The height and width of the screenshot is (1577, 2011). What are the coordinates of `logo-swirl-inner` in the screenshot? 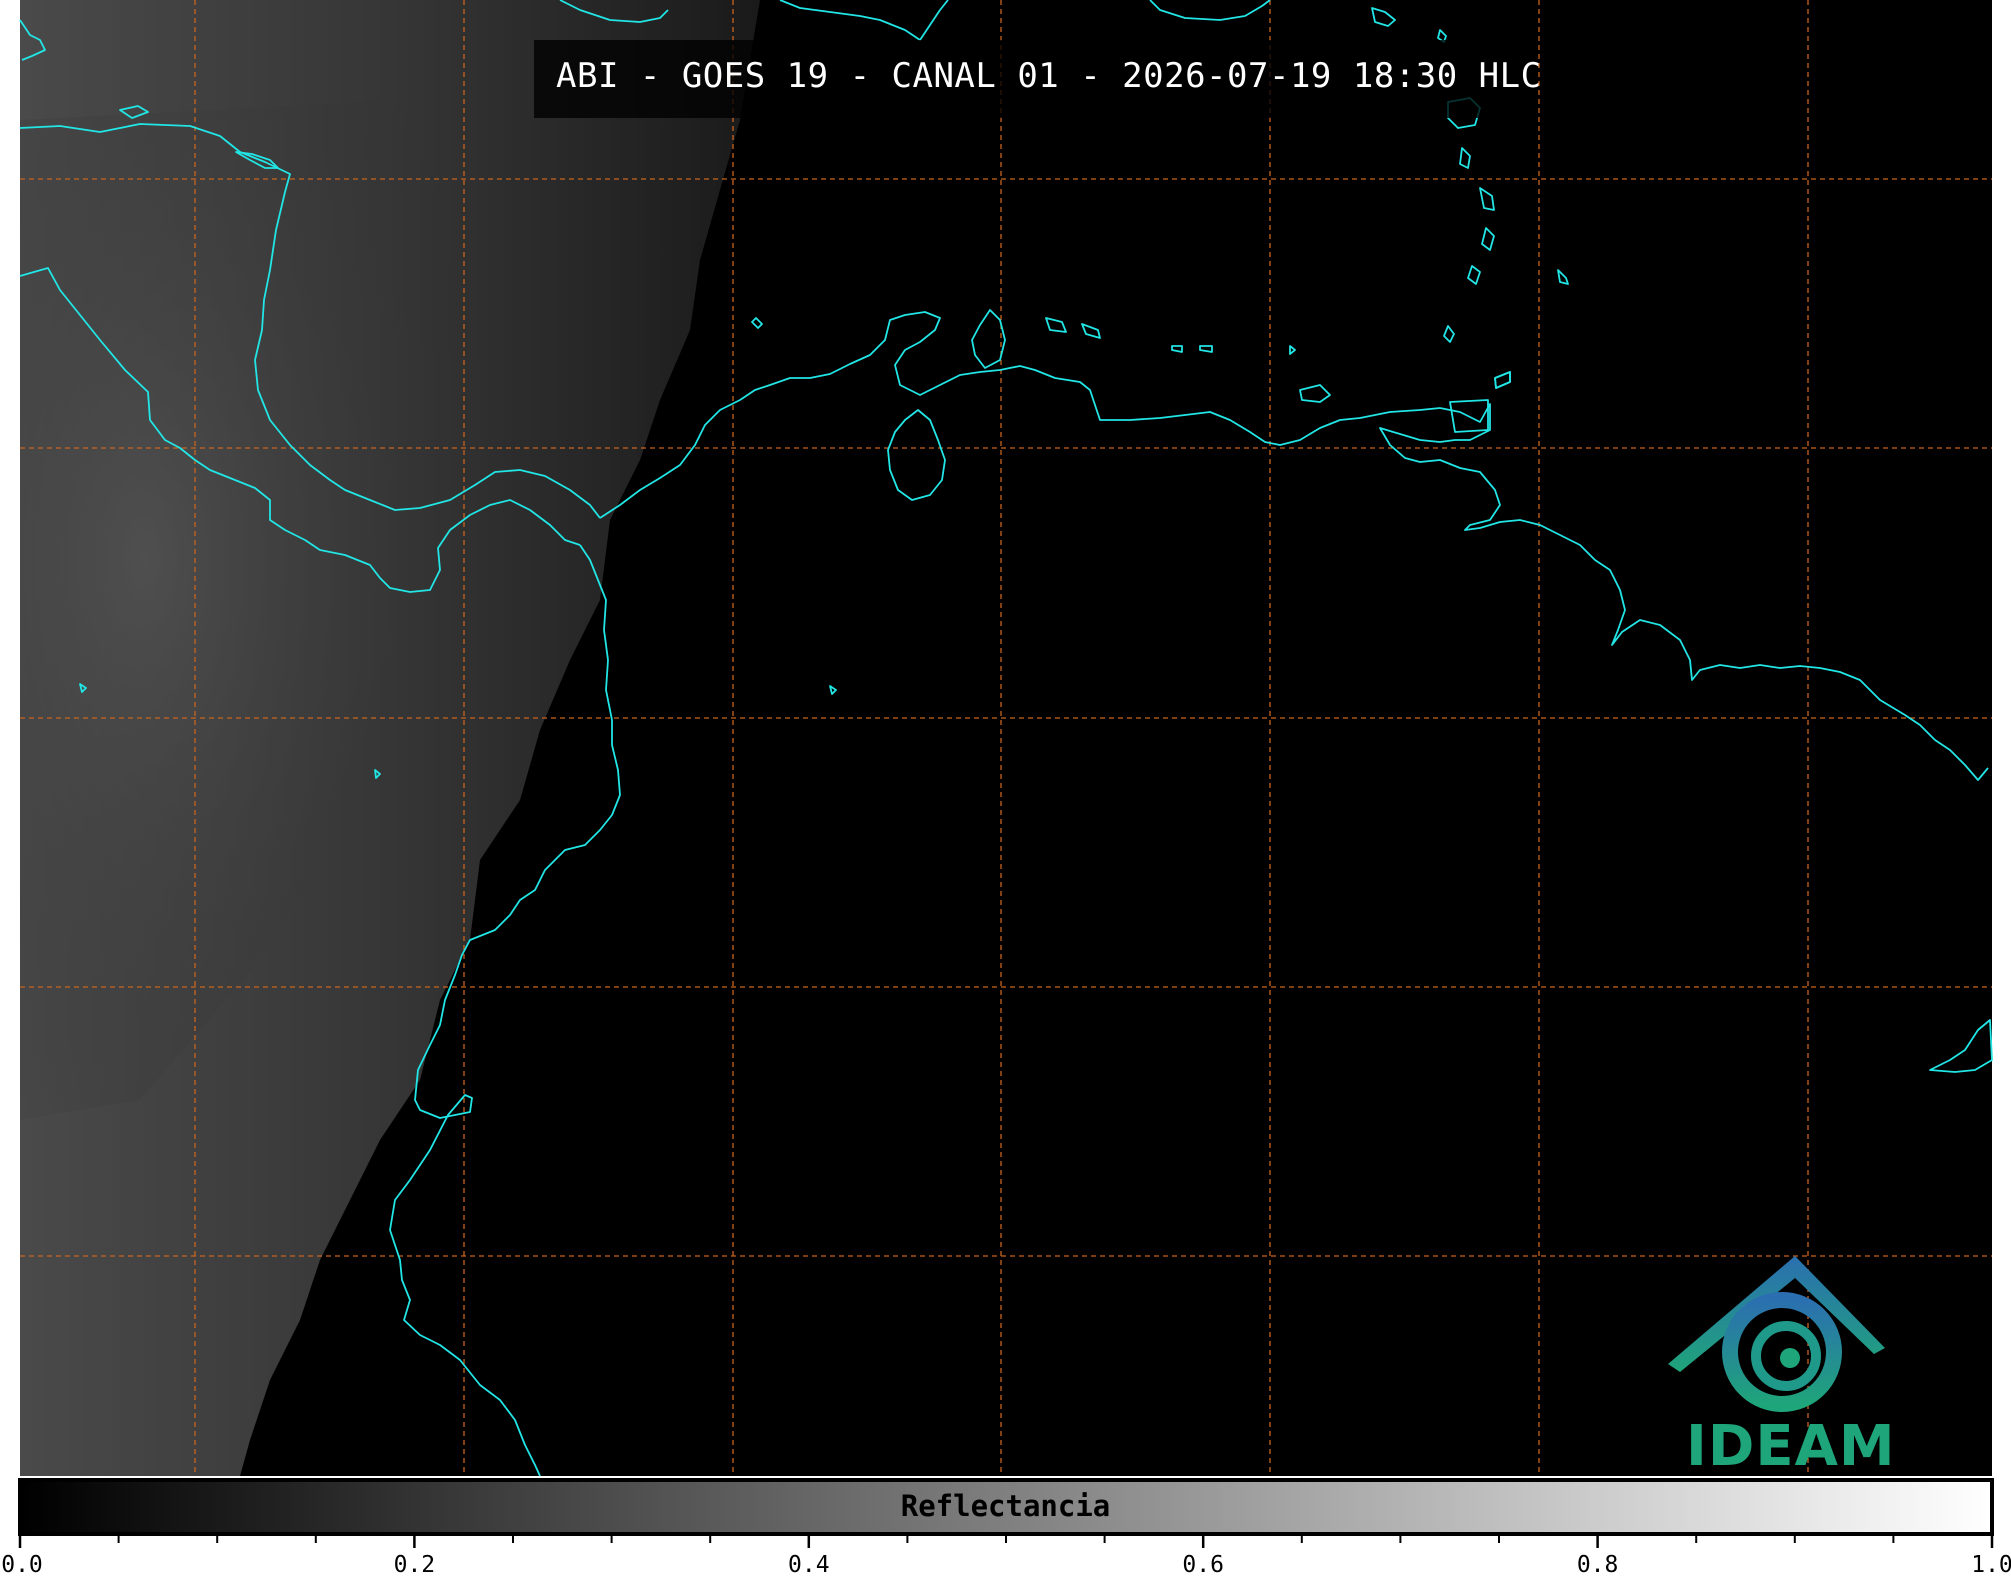 It's located at (1790, 1358).